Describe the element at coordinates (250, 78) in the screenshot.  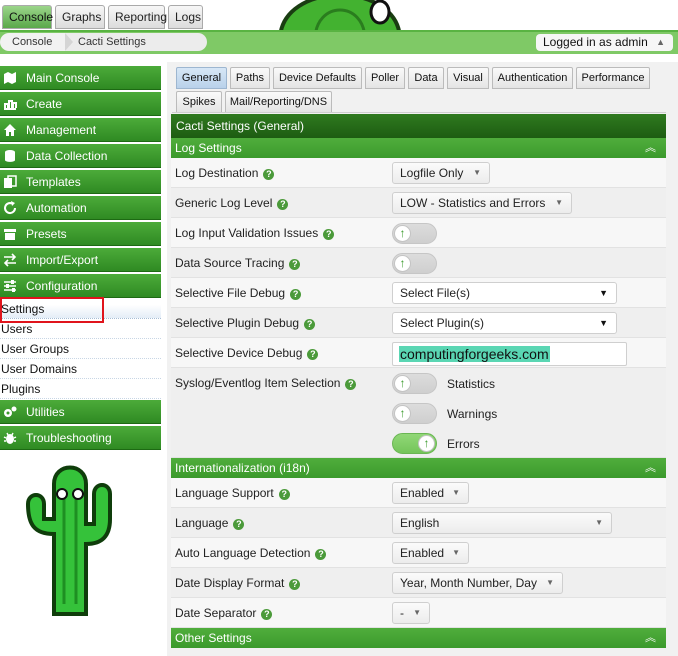
I see `settings-tab-paths: Paths` at that location.